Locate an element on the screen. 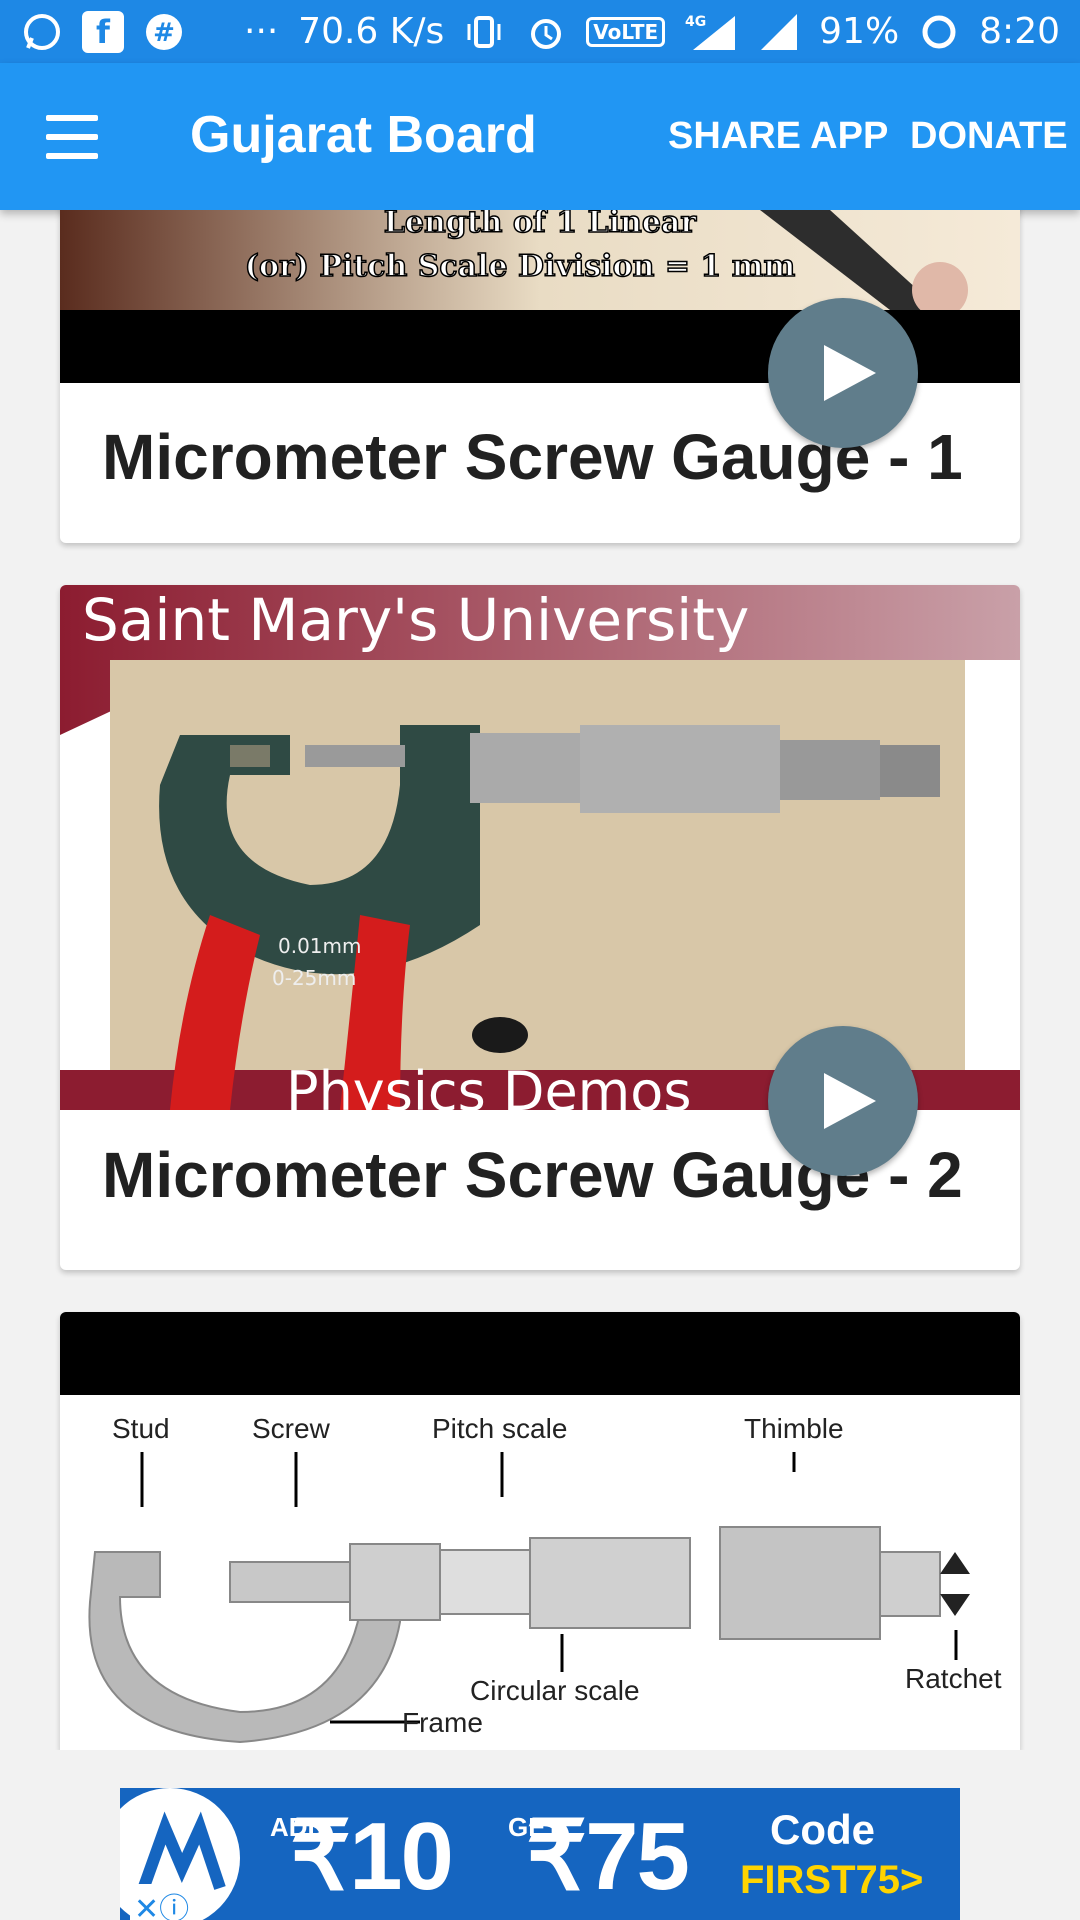 This screenshot has width=1080, height=1920. signal-icon is located at coordinates (779, 32).